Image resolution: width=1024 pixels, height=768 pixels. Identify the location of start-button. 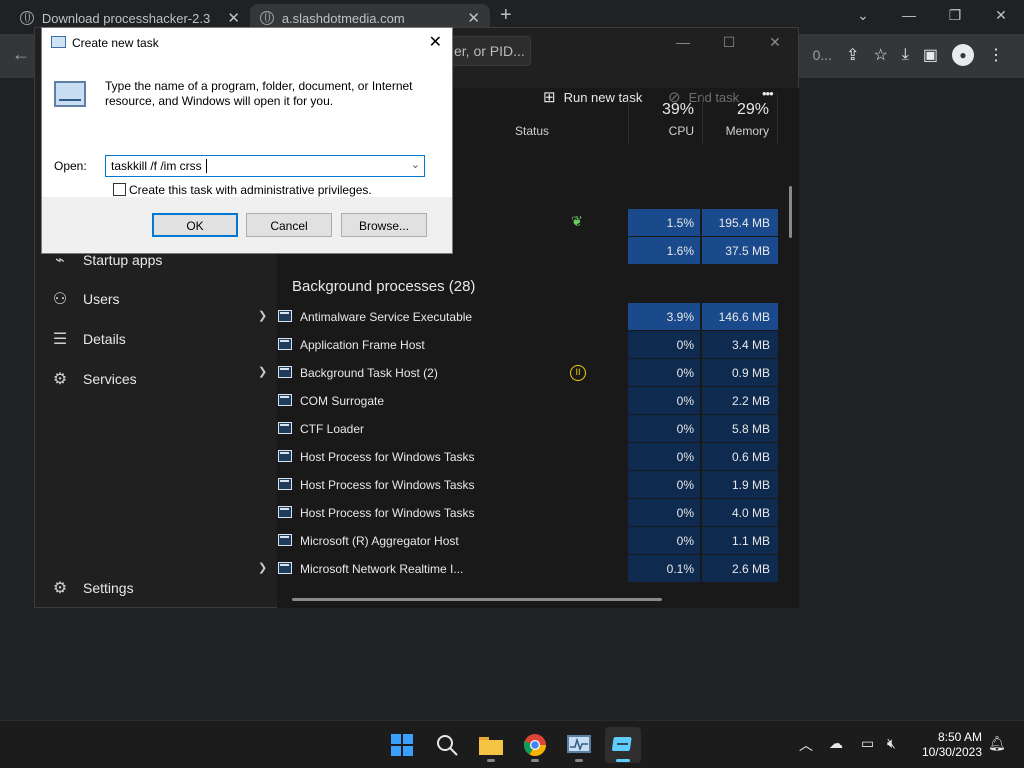
(402, 745).